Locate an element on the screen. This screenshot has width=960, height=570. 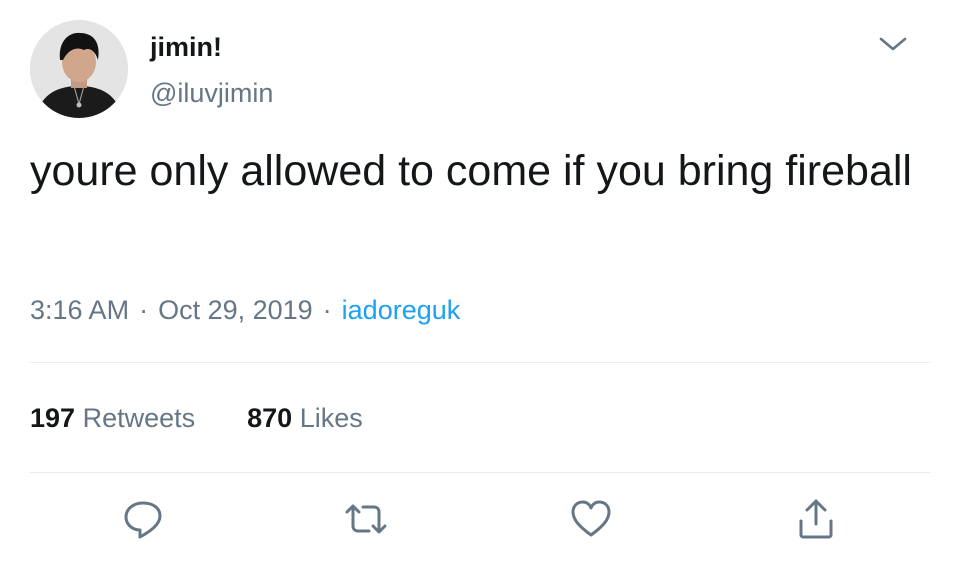
avatar-photo is located at coordinates (79, 69).